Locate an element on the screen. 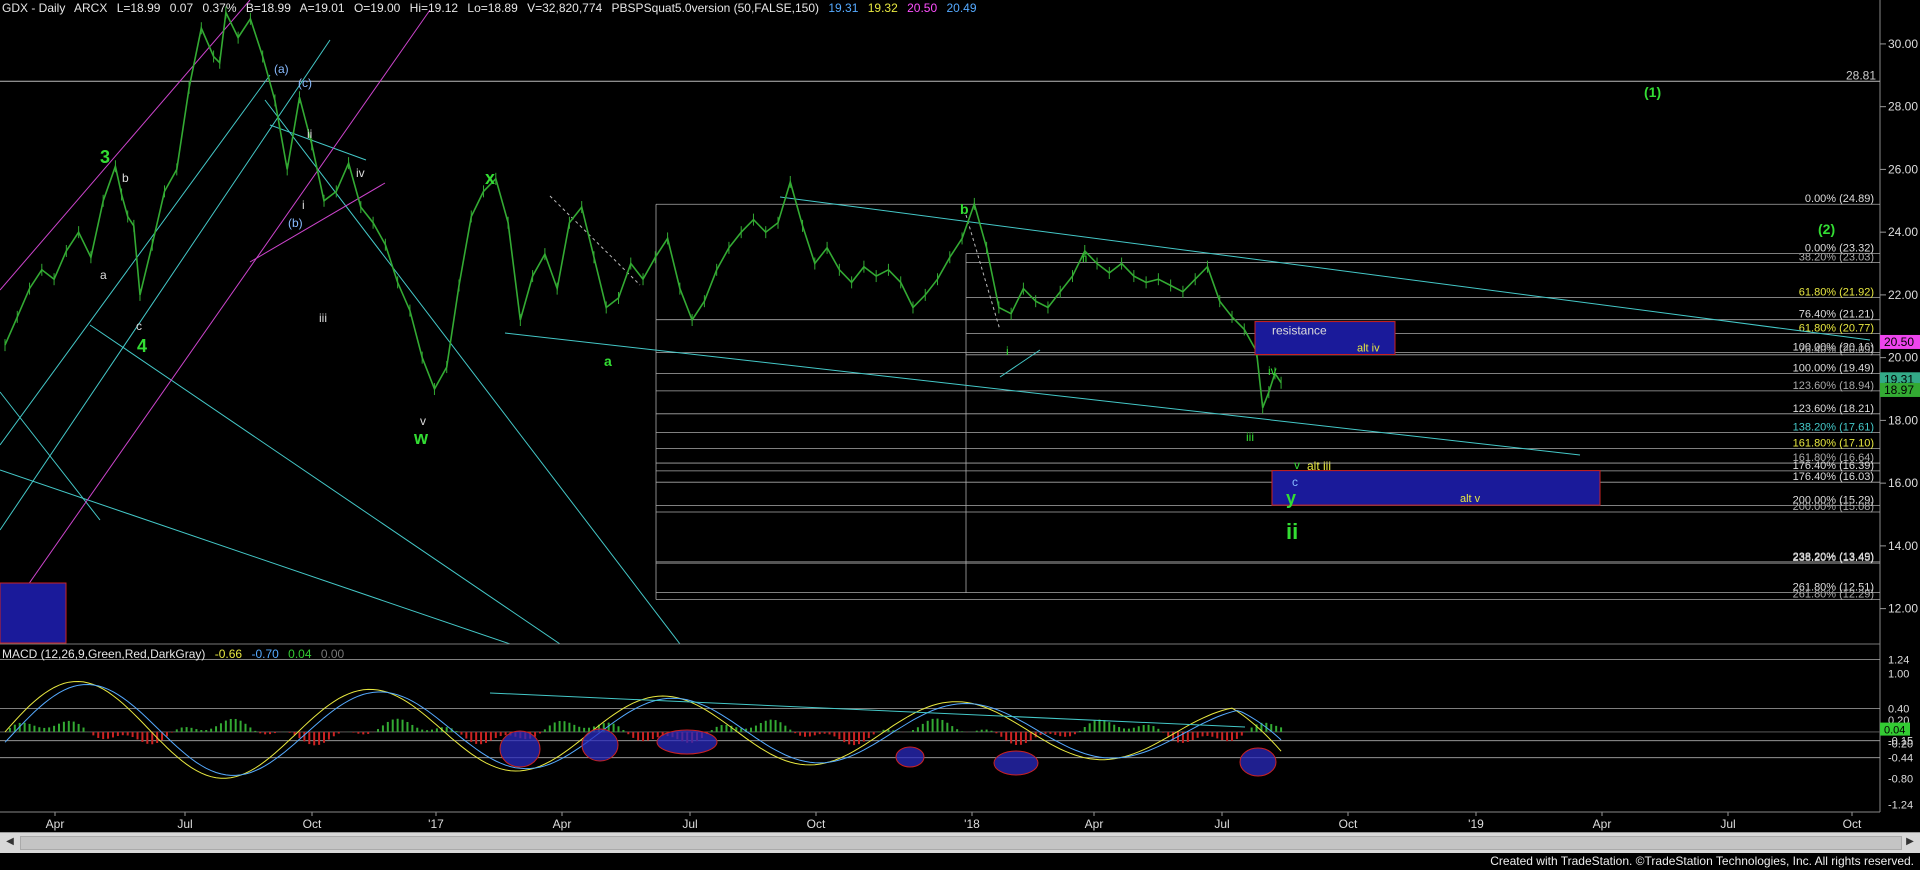 The width and height of the screenshot is (1920, 870). fib-level-label: 61.80% (20.77) is located at coordinates (1836, 328).